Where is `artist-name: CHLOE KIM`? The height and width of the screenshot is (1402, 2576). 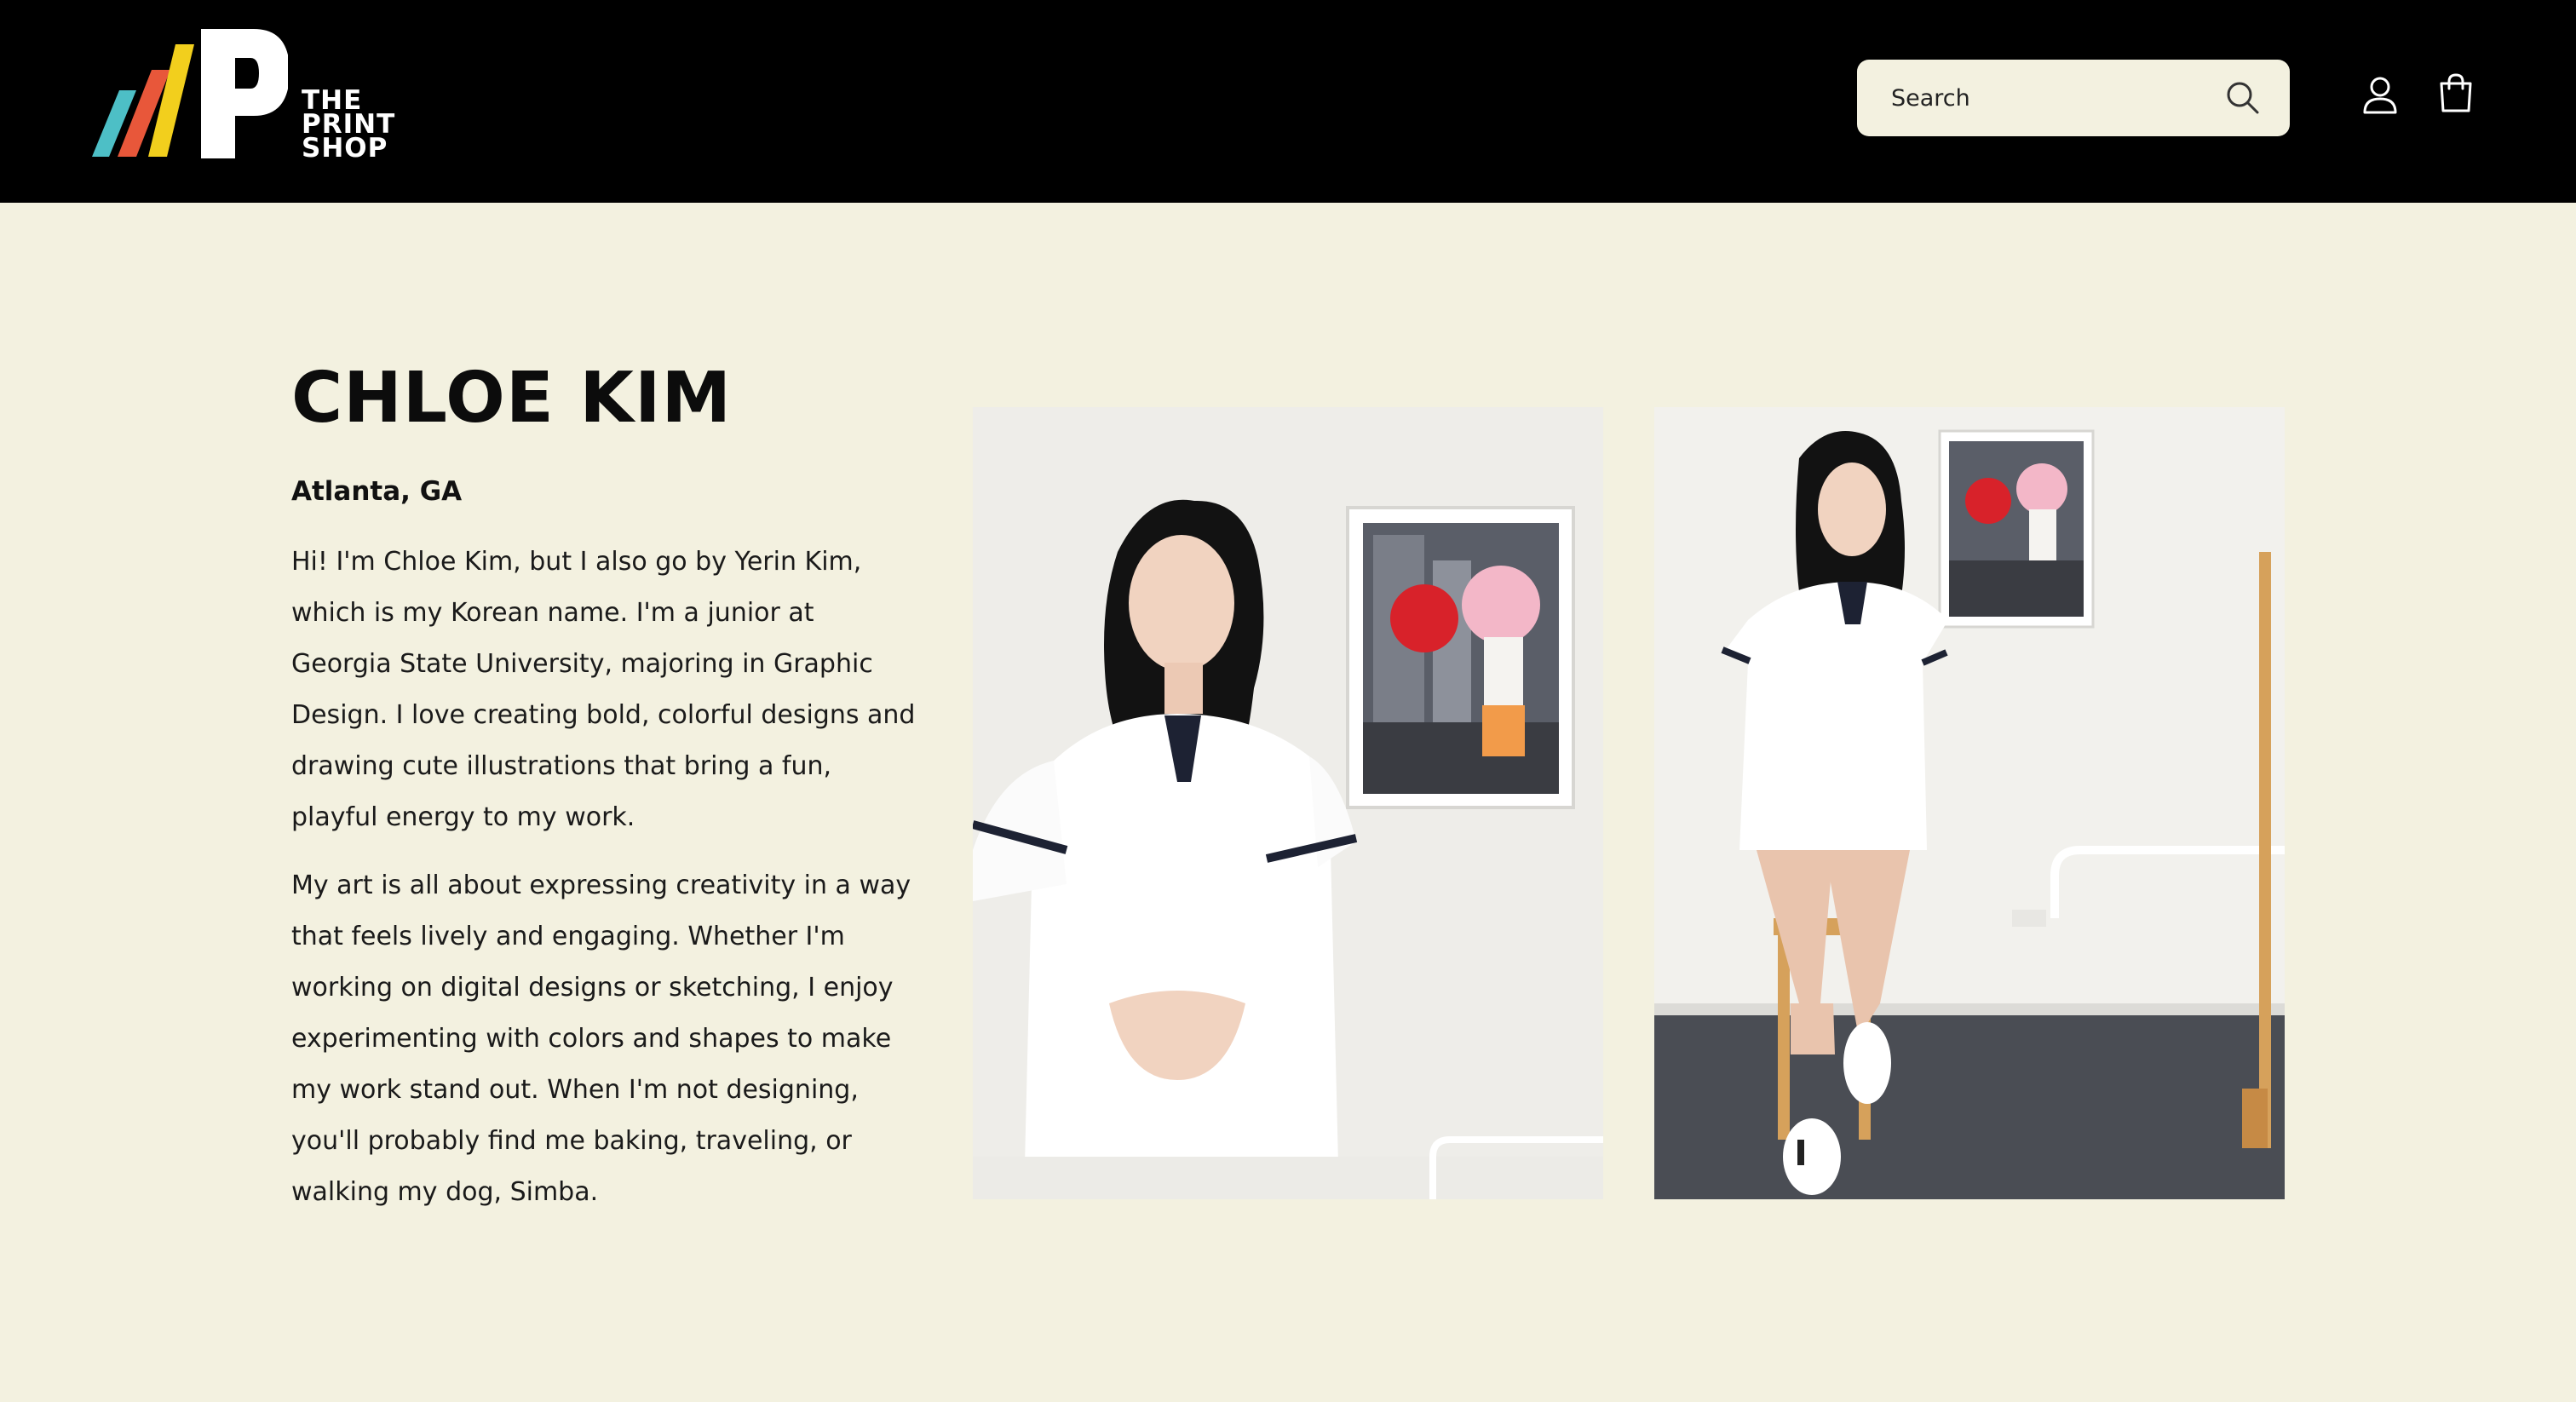
artist-name: CHLOE KIM is located at coordinates (512, 398).